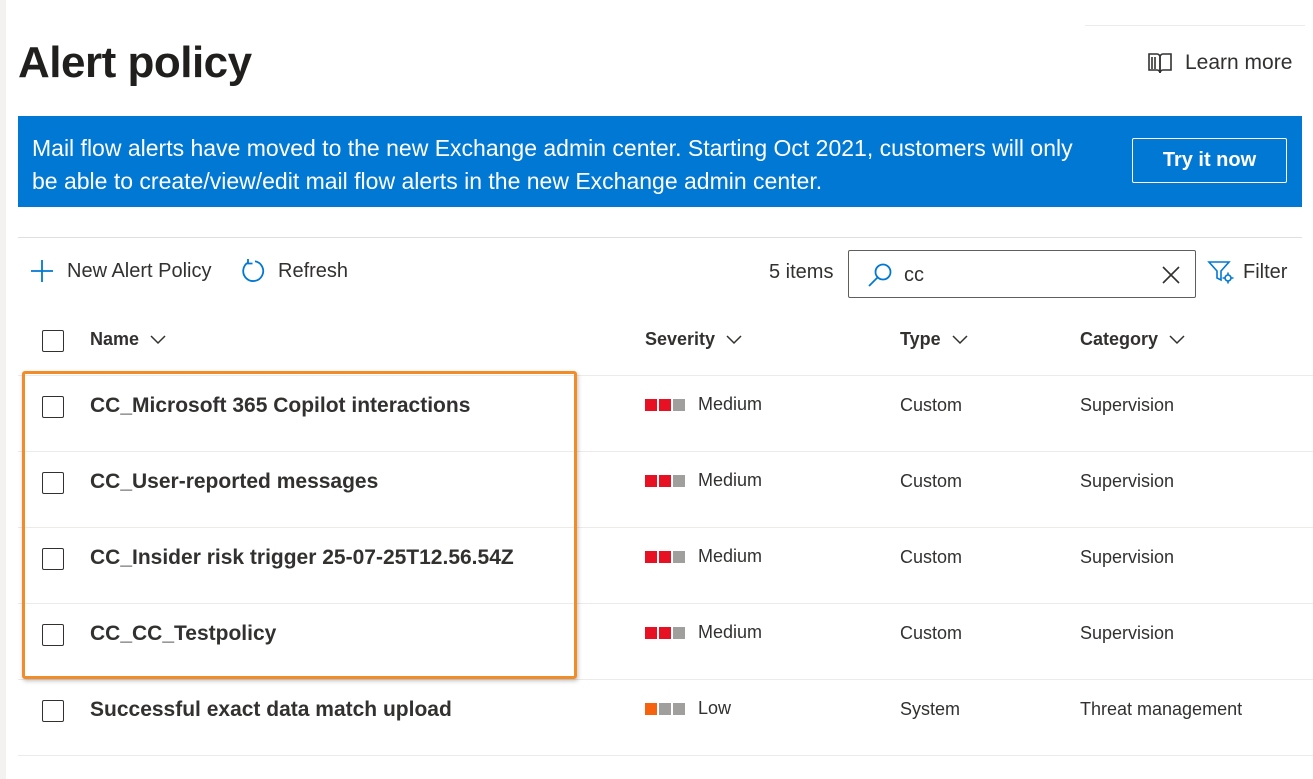 This screenshot has width=1313, height=779. I want to click on column-header-severity: Severity, so click(694, 339).